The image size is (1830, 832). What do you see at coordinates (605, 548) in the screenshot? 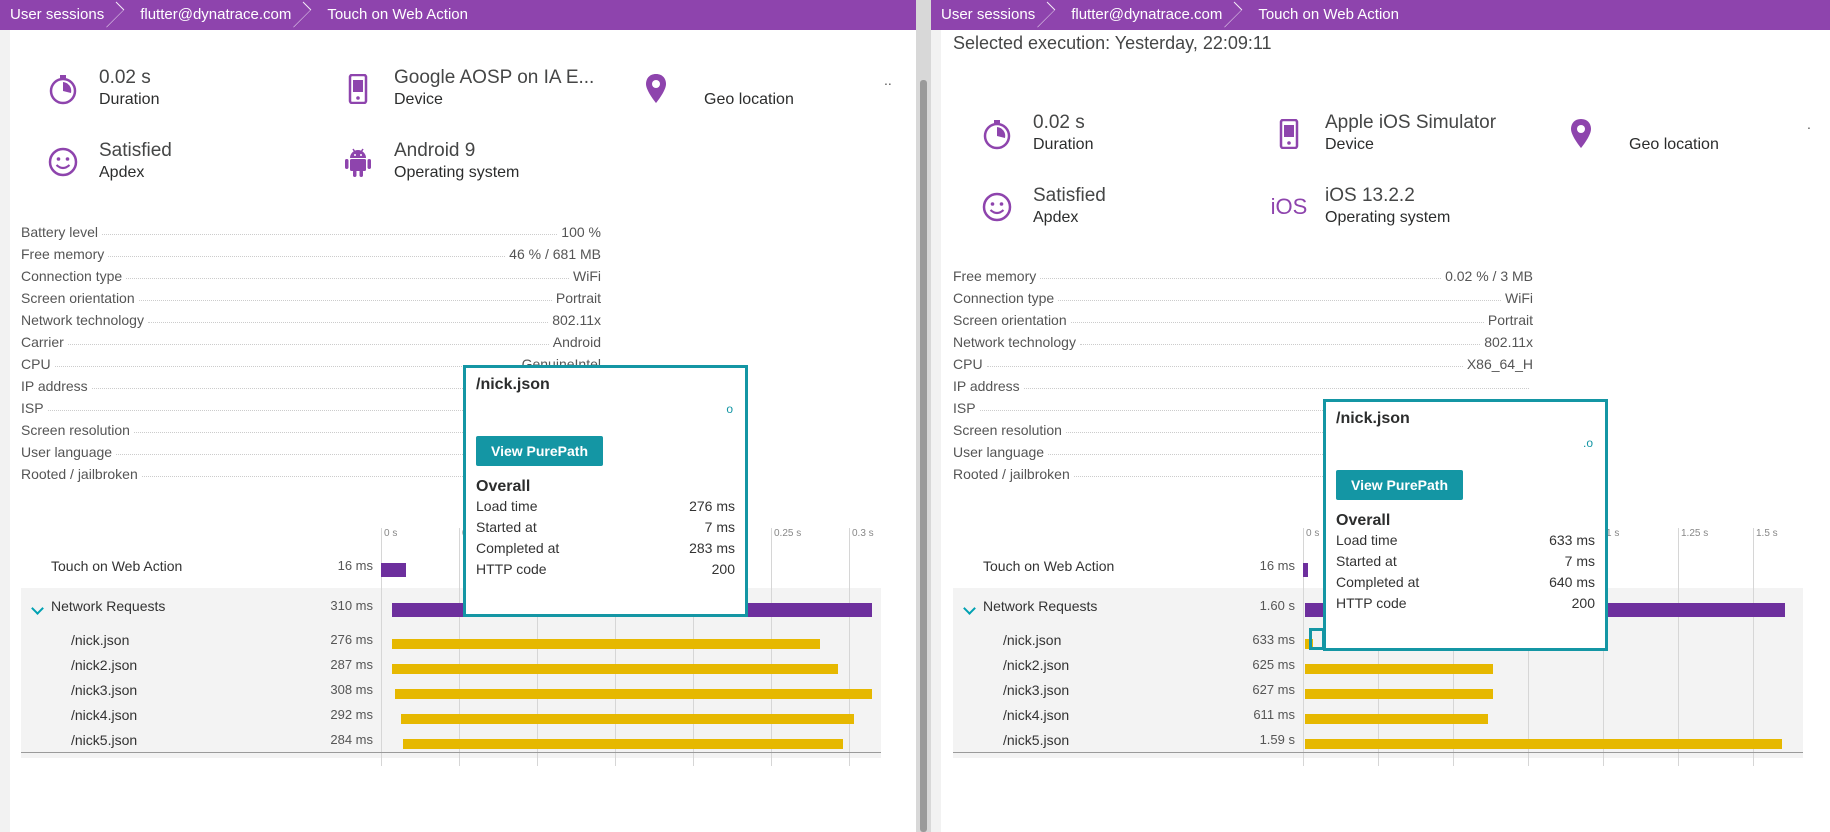
I see `tooltip-row: Completed at 283 ms` at bounding box center [605, 548].